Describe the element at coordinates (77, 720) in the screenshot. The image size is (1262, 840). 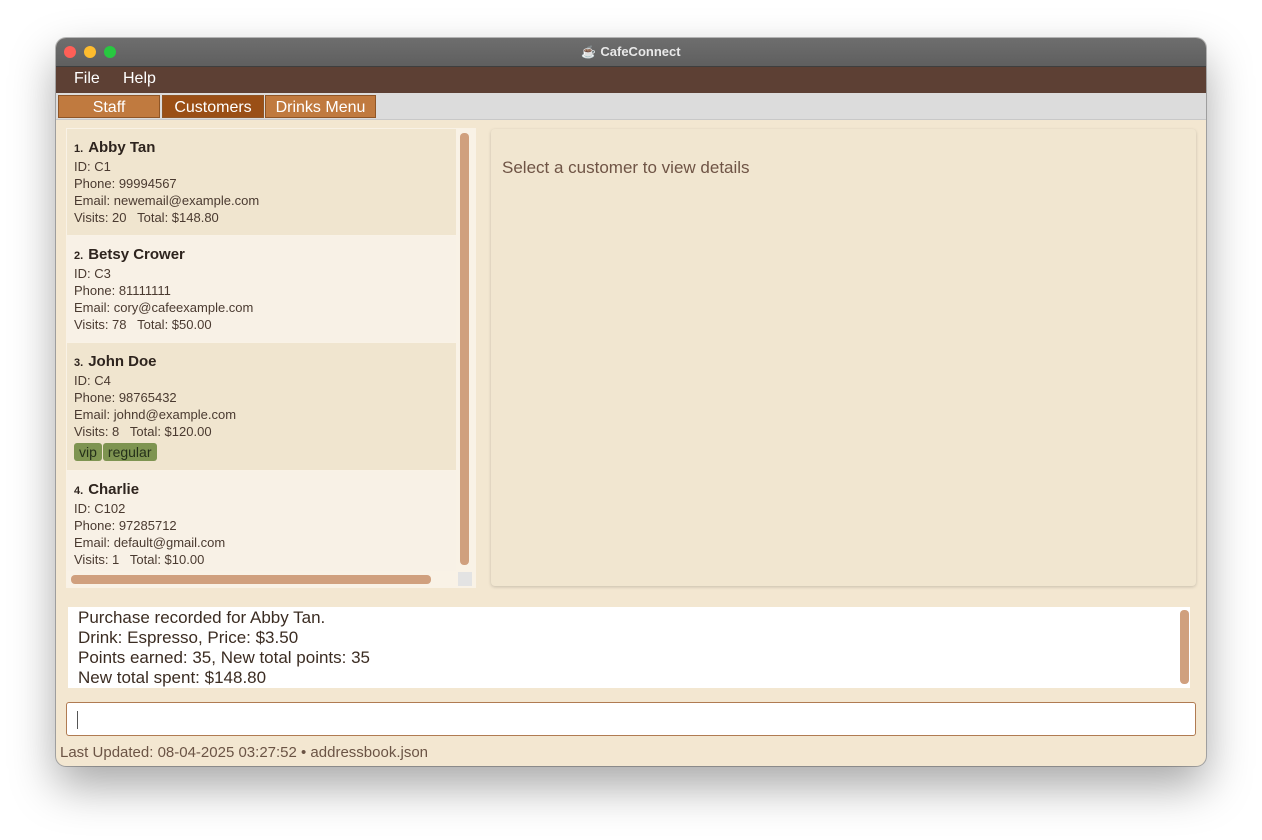
I see `text-caret` at that location.